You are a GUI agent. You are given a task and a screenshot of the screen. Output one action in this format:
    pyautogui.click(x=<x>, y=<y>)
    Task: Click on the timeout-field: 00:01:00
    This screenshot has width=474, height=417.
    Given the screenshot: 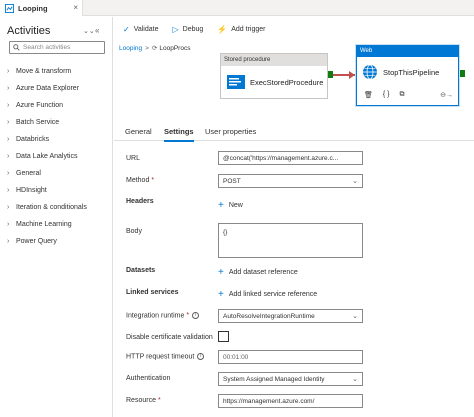 What is the action you would take?
    pyautogui.click(x=290, y=357)
    